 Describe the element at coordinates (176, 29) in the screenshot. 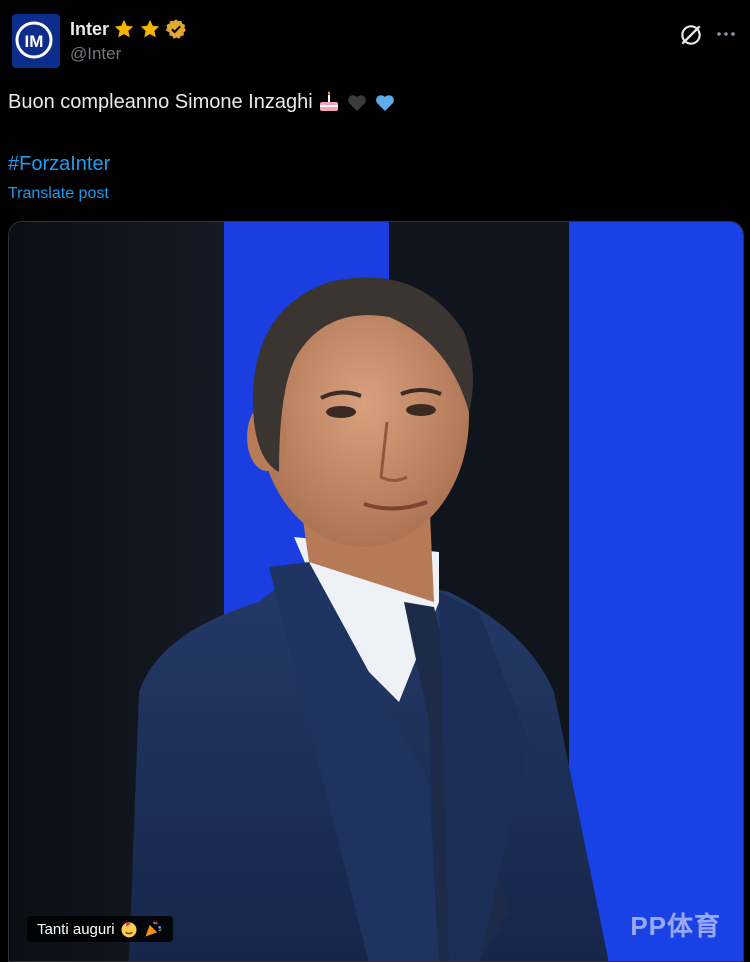

I see `verified-icon` at that location.